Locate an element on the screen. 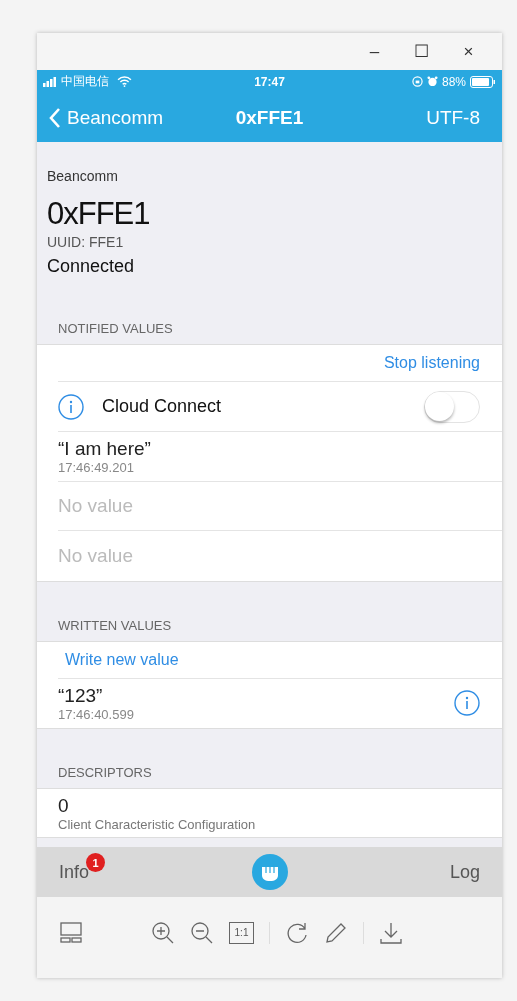 Image resolution: width=517 pixels, height=1001 pixels. value-timestamp: 17:46:40.599 is located at coordinates (96, 714).